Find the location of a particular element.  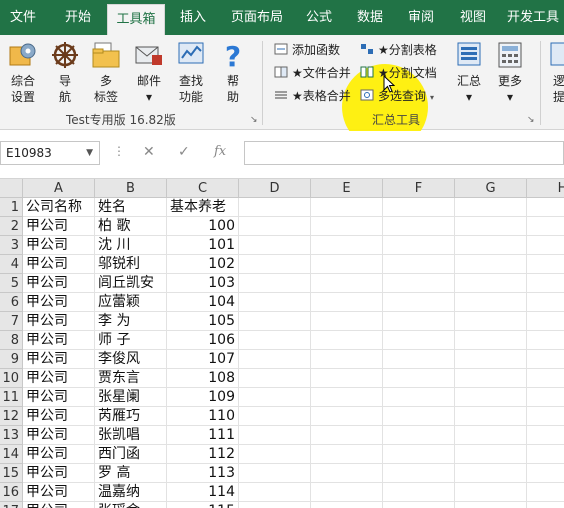

row-header: 14 is located at coordinates (11, 454).